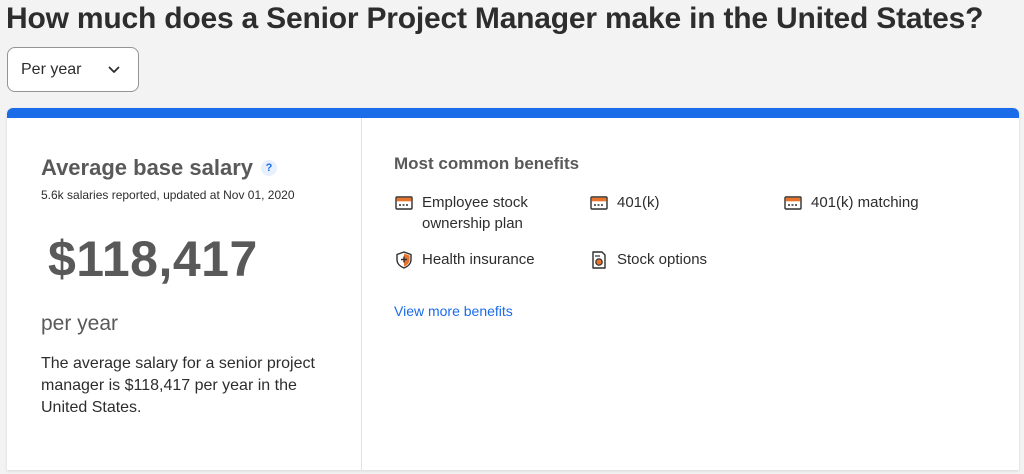 This screenshot has height=474, width=1024. I want to click on salary-period: per year, so click(80, 323).